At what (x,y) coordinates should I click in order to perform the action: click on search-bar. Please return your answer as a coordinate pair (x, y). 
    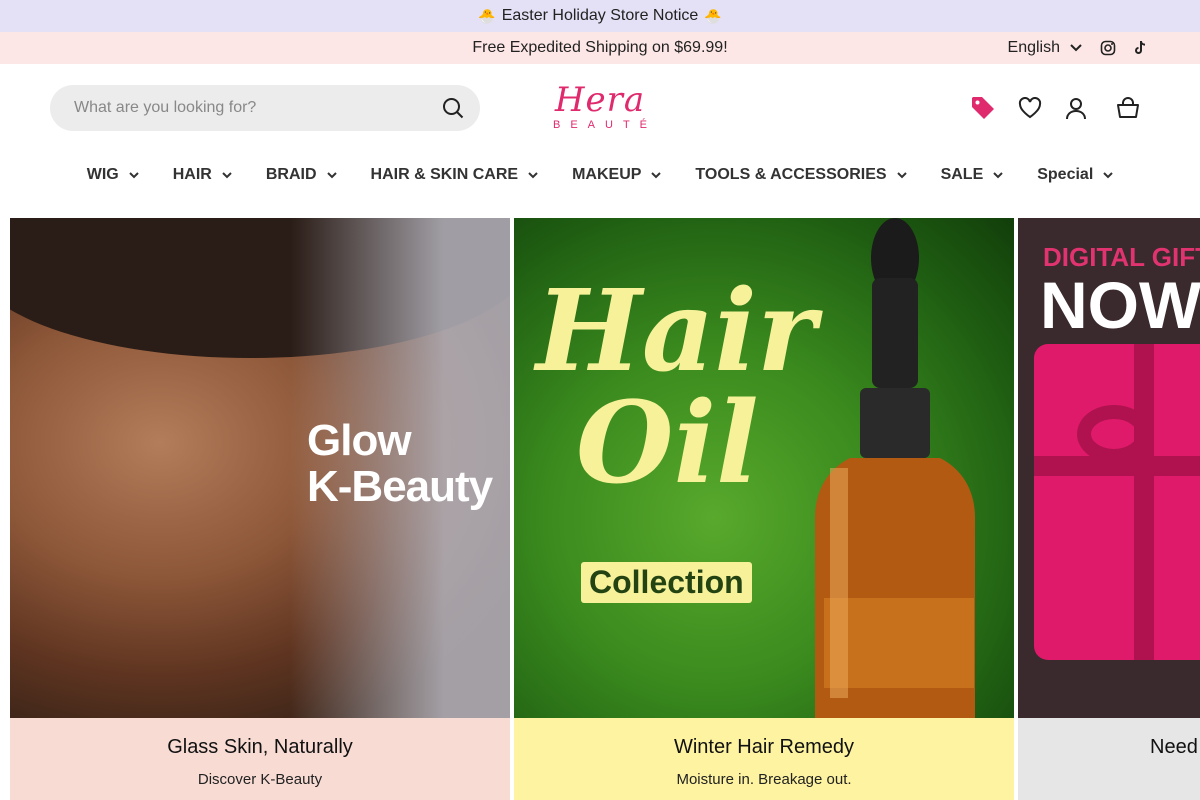
    Looking at the image, I should click on (265, 108).